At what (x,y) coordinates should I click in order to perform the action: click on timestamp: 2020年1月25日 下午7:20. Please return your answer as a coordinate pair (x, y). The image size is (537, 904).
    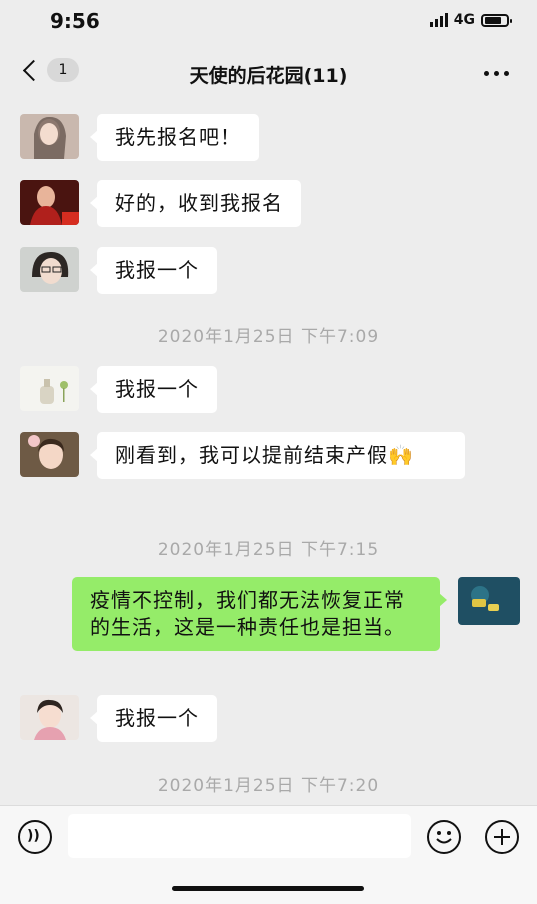
    Looking at the image, I should click on (268, 786).